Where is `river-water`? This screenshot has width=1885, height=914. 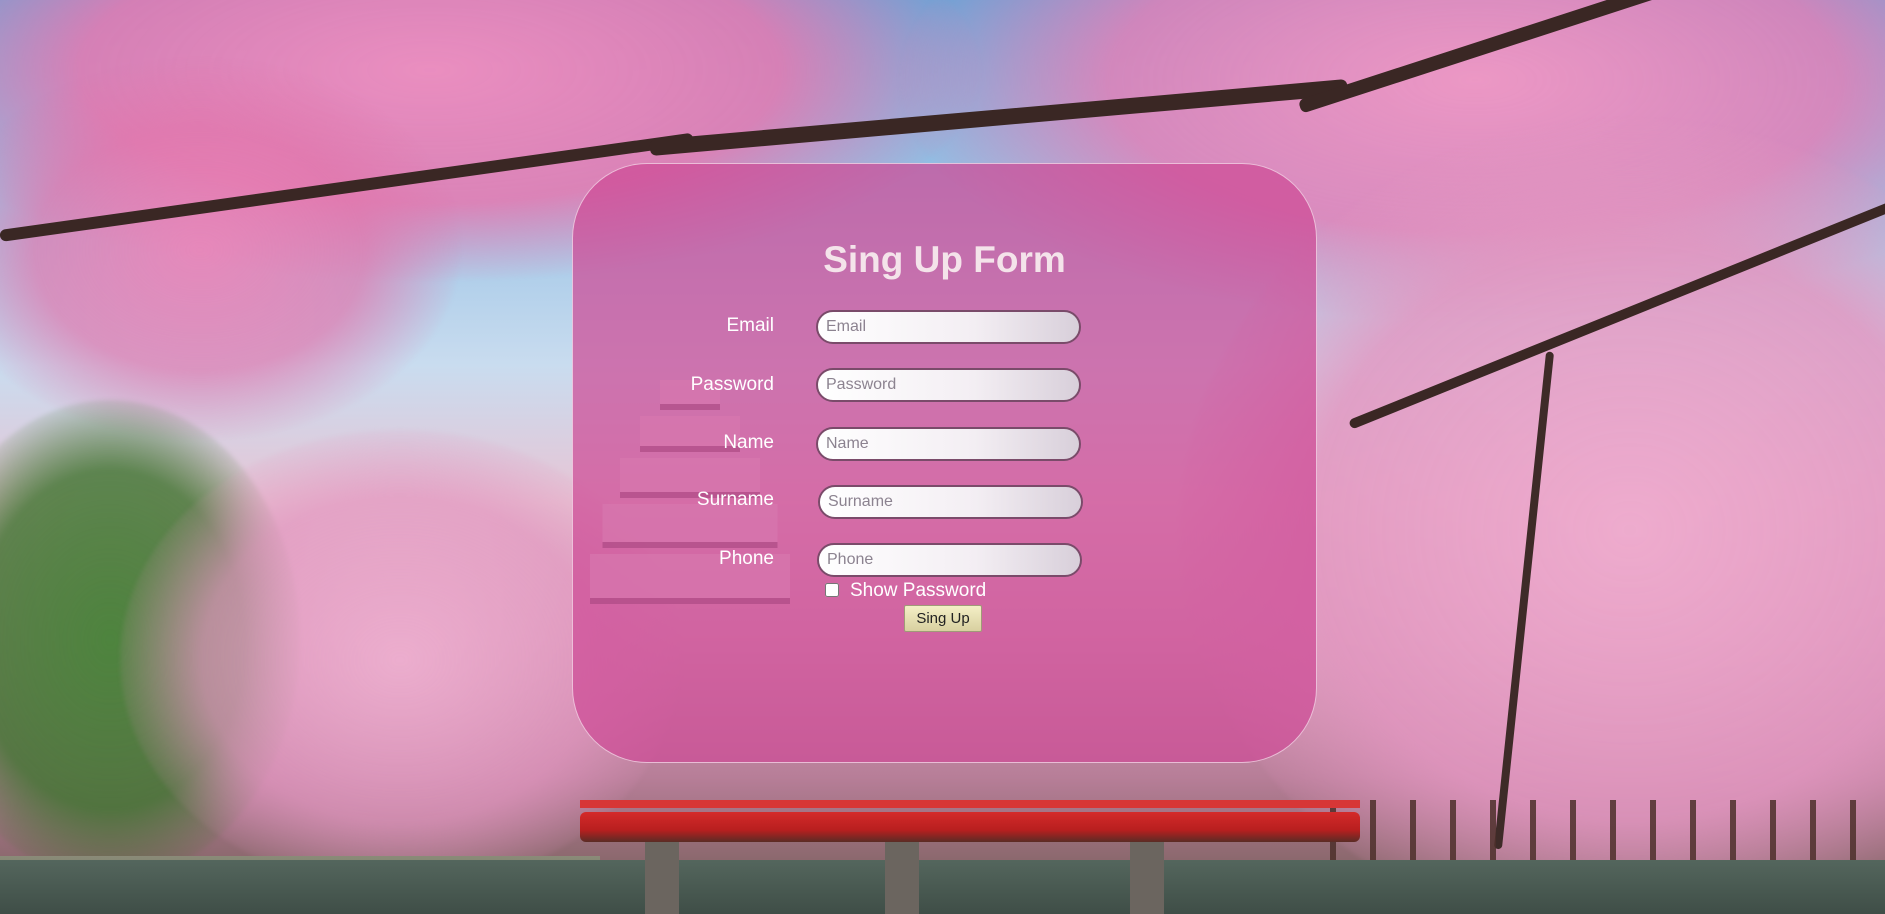 river-water is located at coordinates (942, 887).